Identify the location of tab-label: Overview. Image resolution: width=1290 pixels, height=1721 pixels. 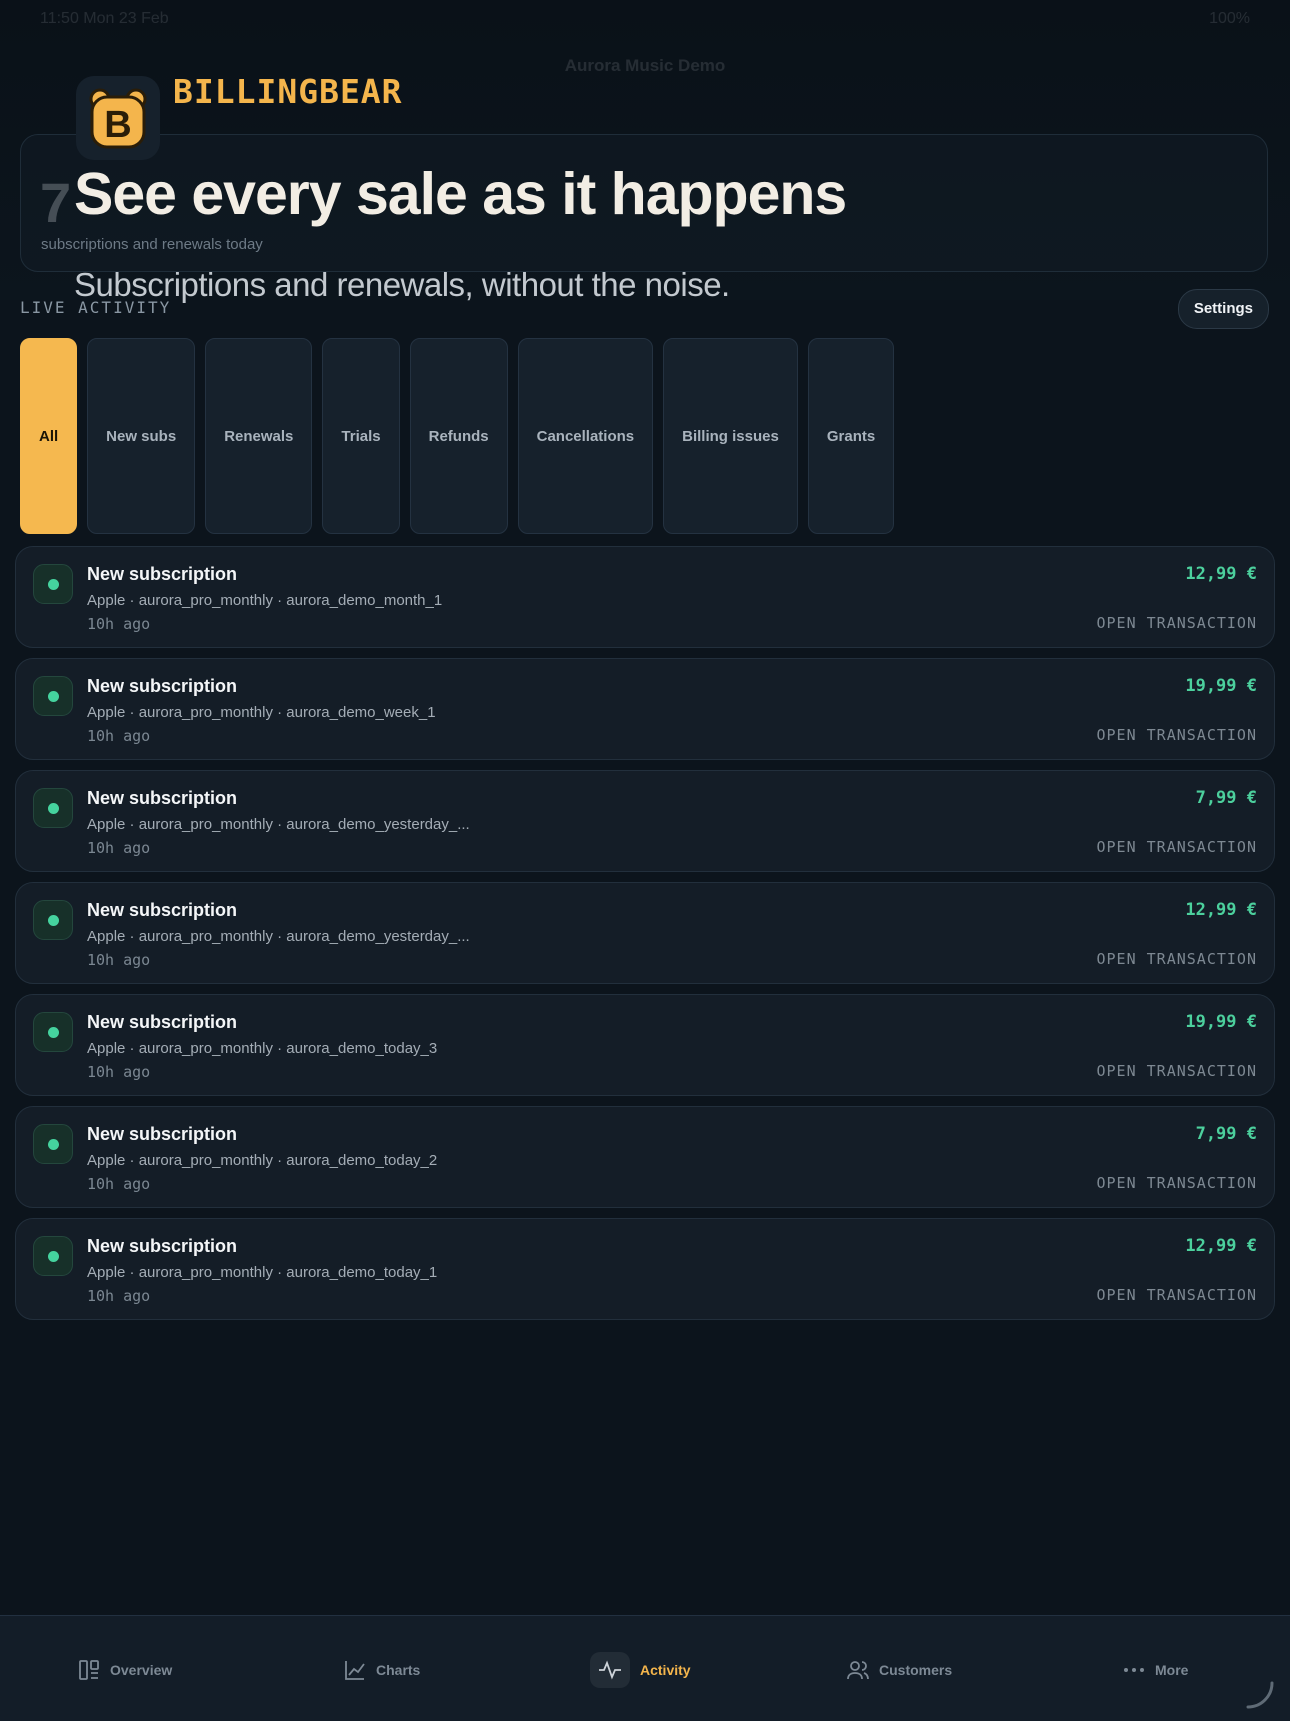
(141, 1670).